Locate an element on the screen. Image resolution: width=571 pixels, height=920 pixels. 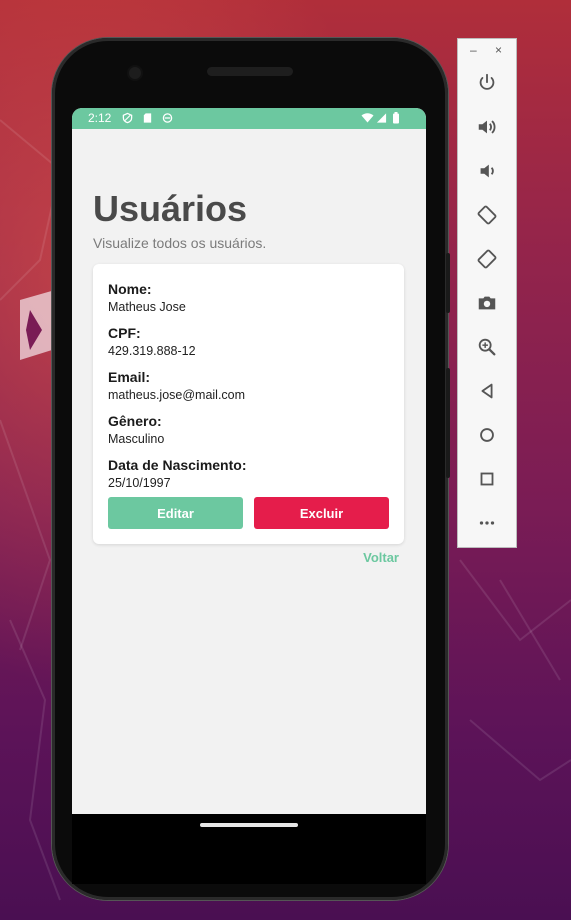
minimize-button: – is located at coordinates (473, 50).